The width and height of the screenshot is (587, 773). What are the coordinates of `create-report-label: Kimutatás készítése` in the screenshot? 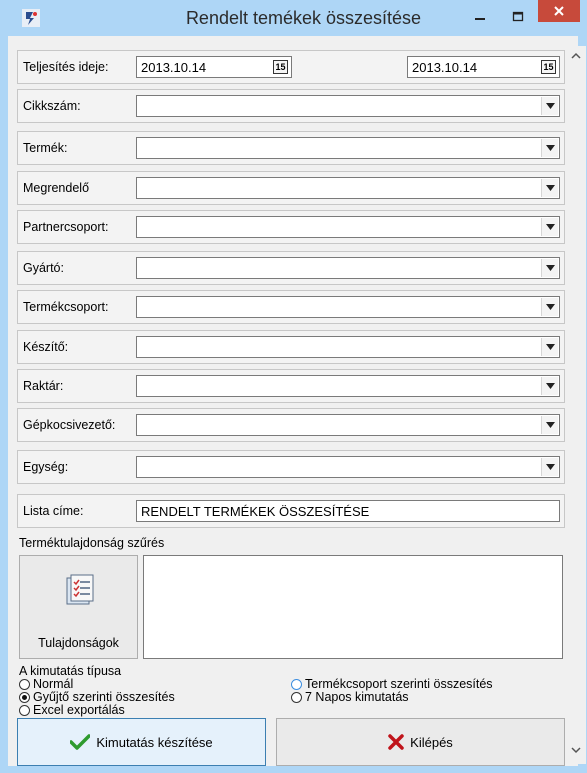 It's located at (154, 742).